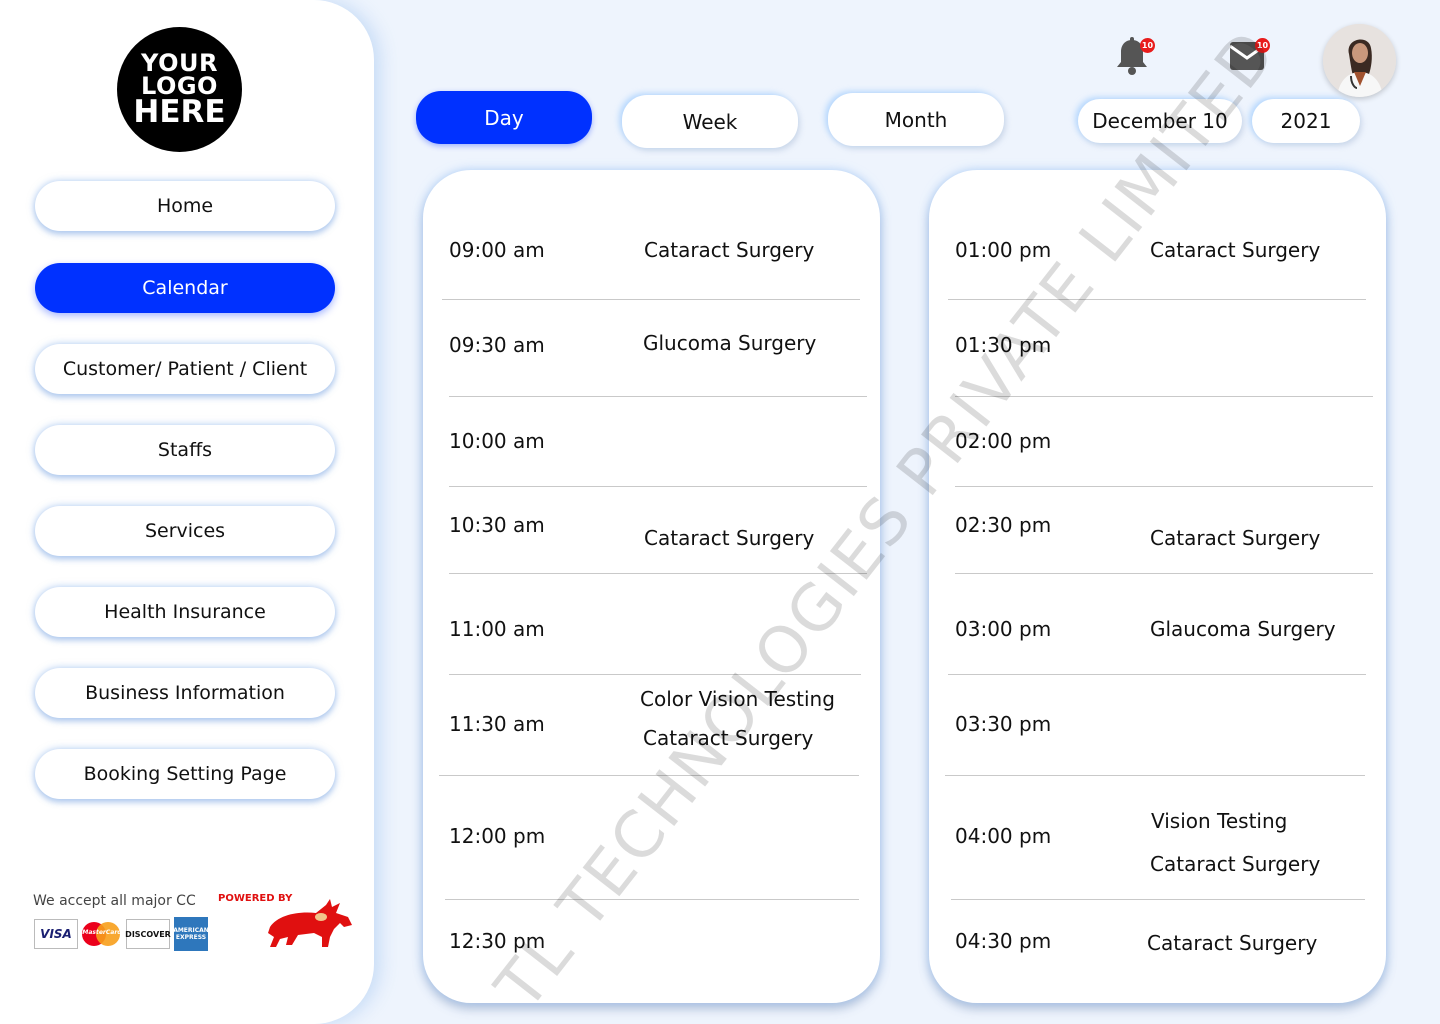 The height and width of the screenshot is (1024, 1440). I want to click on logo: YOUR LOGO HERE, so click(179, 89).